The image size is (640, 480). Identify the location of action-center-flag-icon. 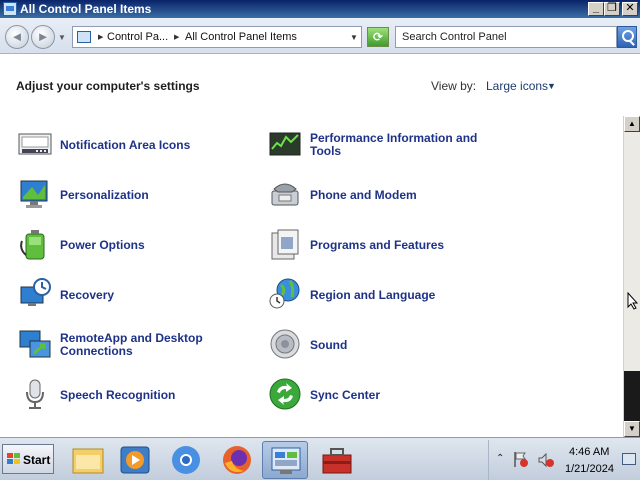
(521, 460).